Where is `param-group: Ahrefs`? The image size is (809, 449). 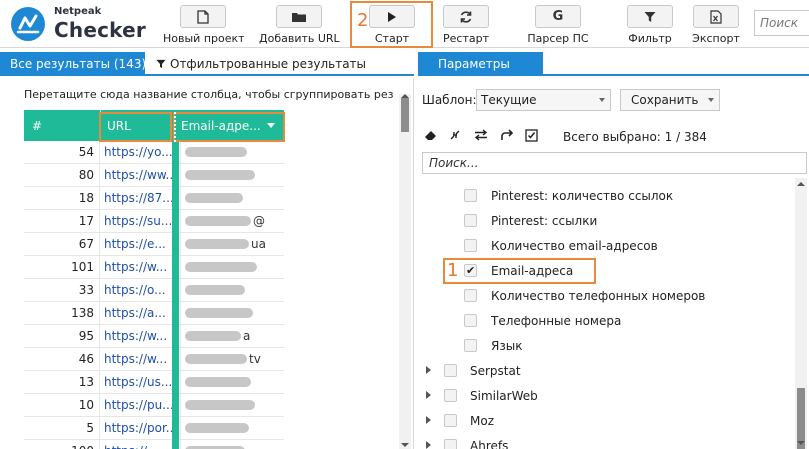
param-group: Ahrefs is located at coordinates (605, 441).